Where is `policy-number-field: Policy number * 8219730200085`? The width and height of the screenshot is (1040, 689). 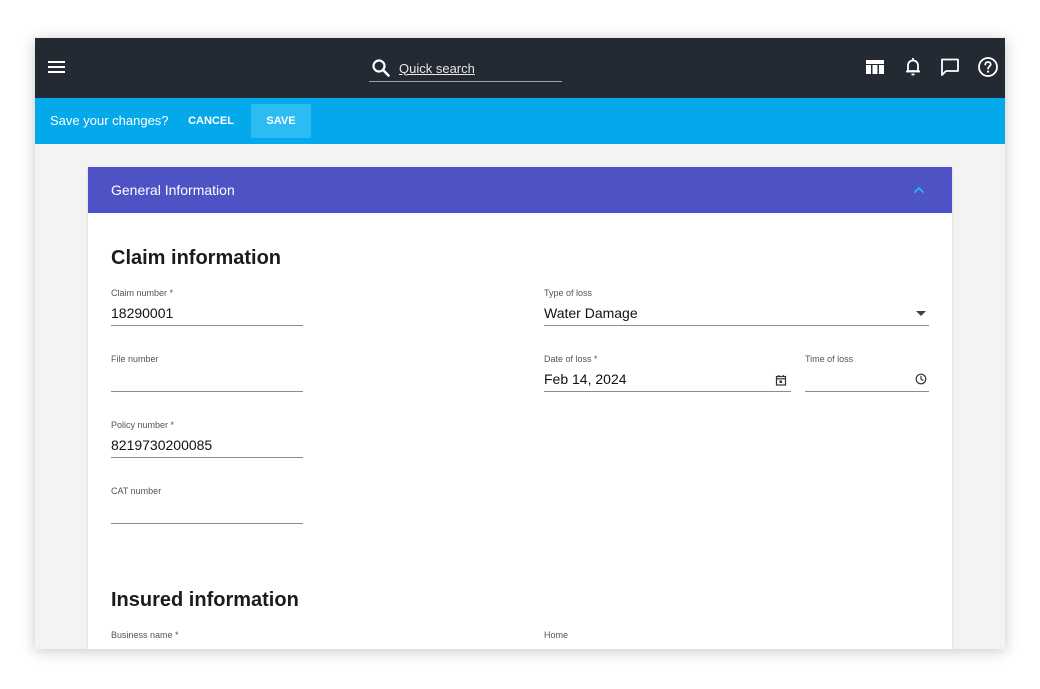 policy-number-field: Policy number * 8219730200085 is located at coordinates (207, 439).